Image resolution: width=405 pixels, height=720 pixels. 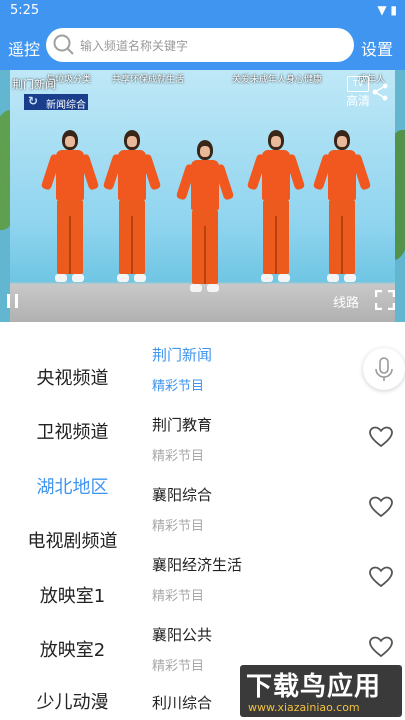 I want to click on remote-button: 遥控, so click(x=24, y=48).